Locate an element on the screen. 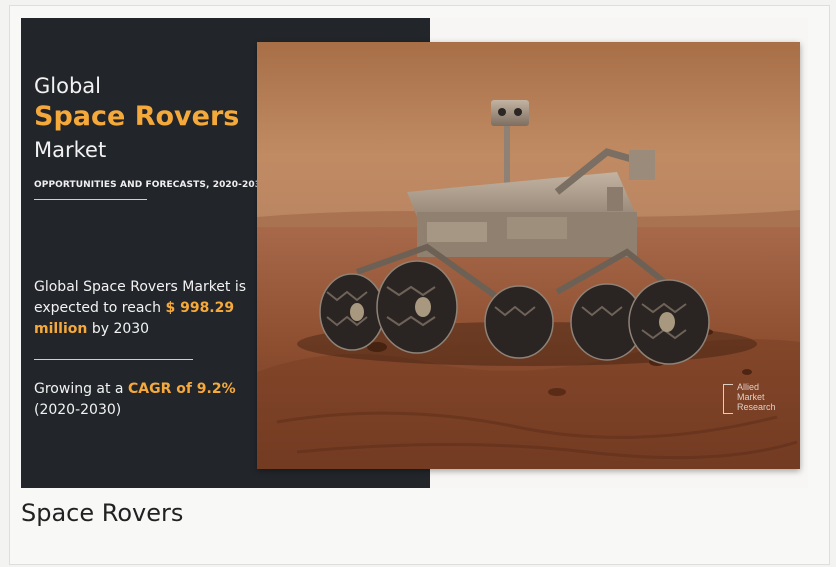  cagr-value: CAGR of 9.2% is located at coordinates (181, 389).